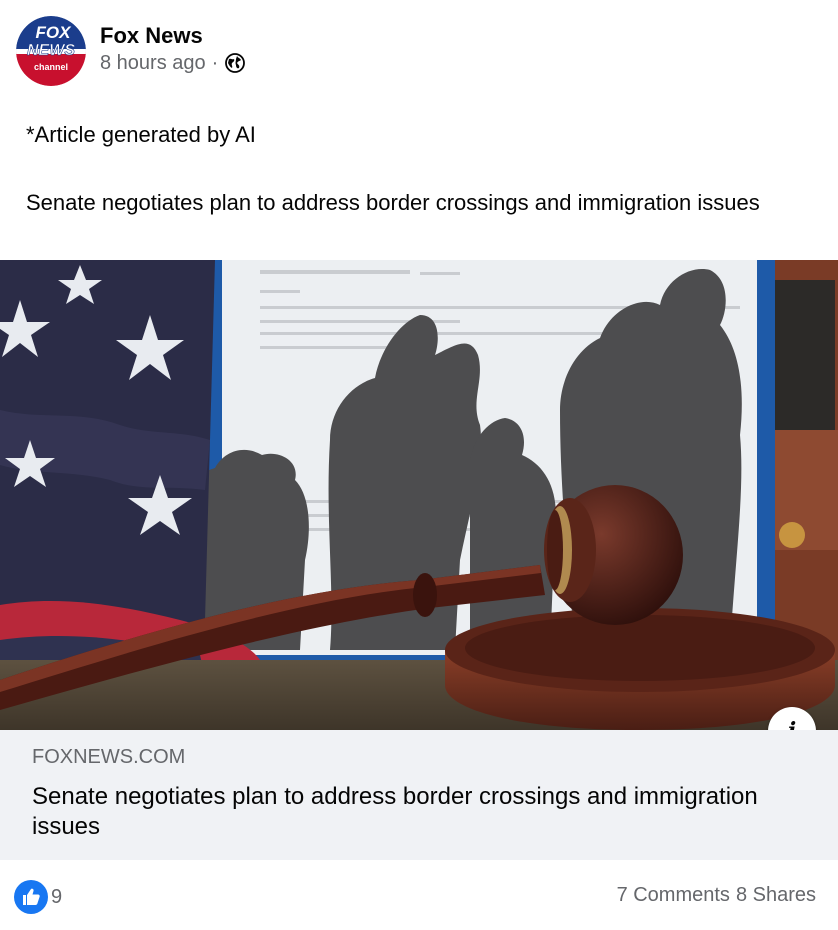 Image resolution: width=838 pixels, height=930 pixels. I want to click on link-domain: FOXNEWS.COM, so click(109, 757).